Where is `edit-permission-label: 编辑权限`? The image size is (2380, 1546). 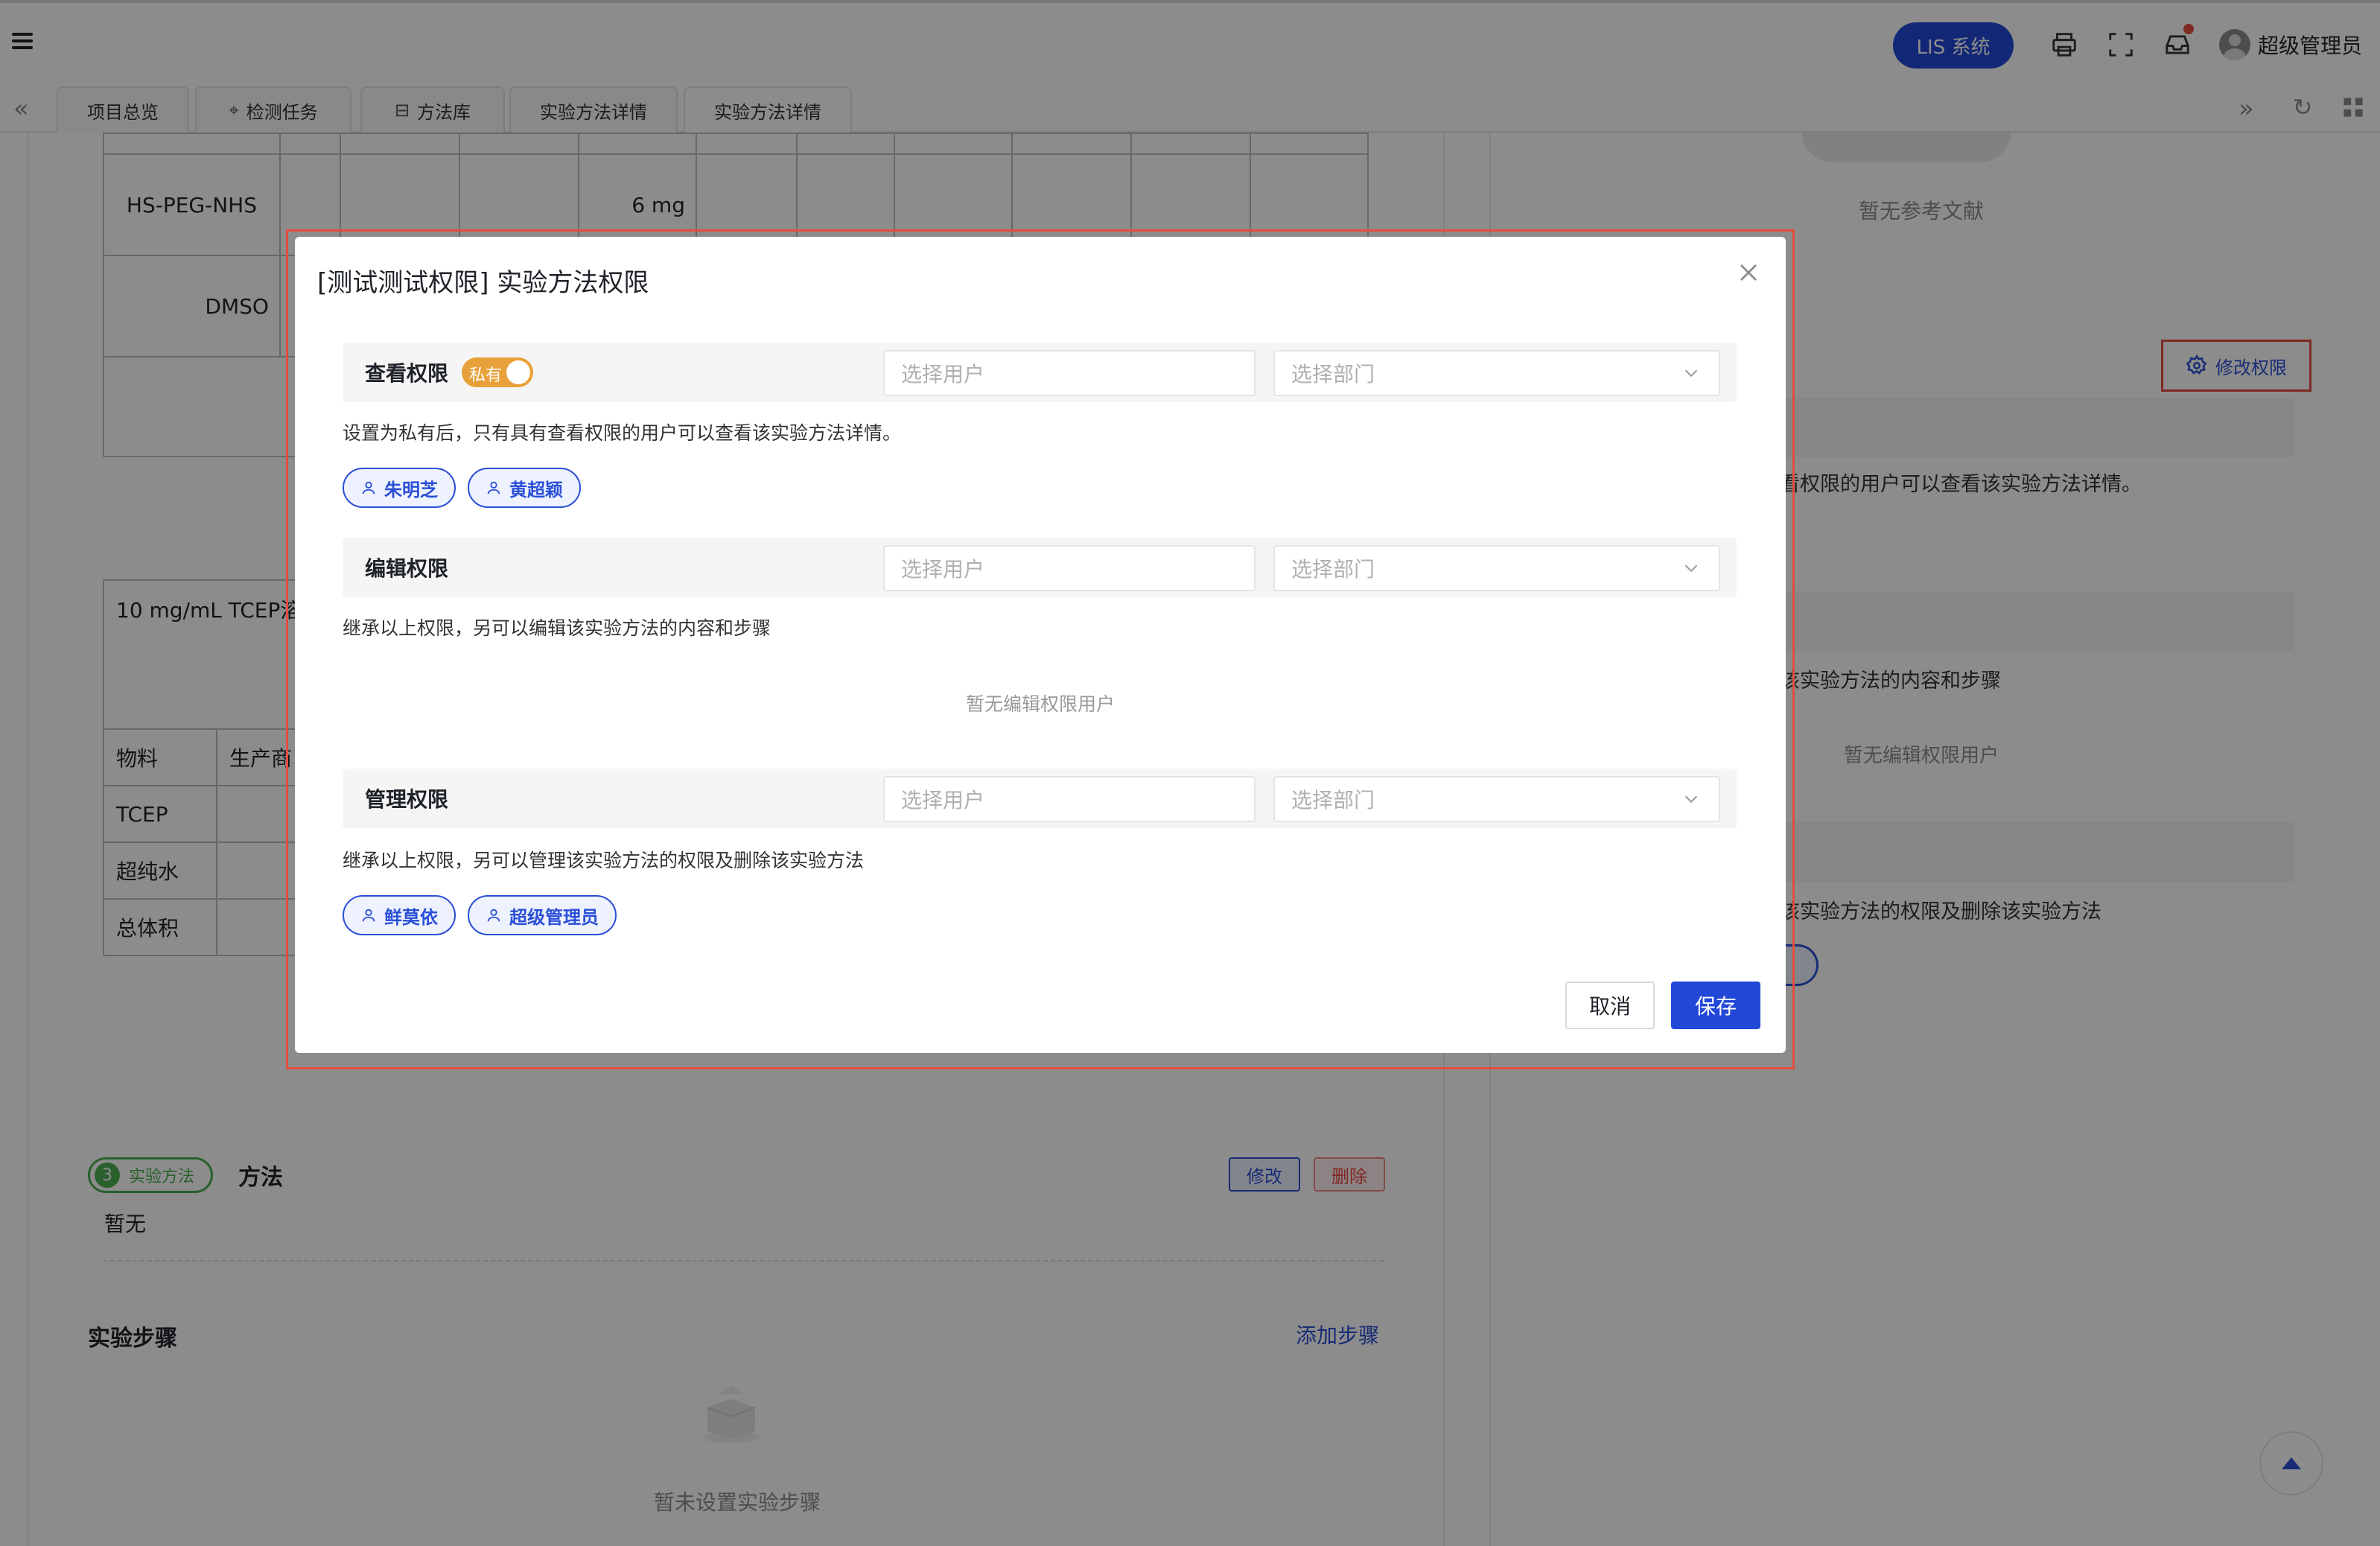
edit-permission-label: 编辑权限 is located at coordinates (407, 568).